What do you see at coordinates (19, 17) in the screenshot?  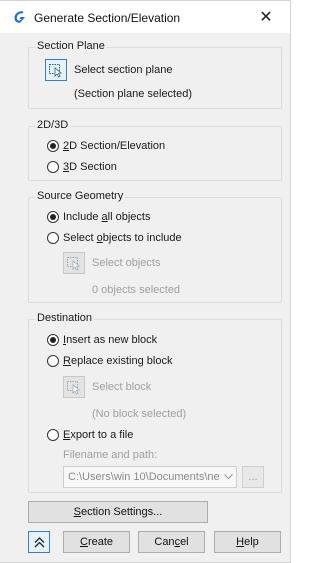 I see `app-logo-icon` at bounding box center [19, 17].